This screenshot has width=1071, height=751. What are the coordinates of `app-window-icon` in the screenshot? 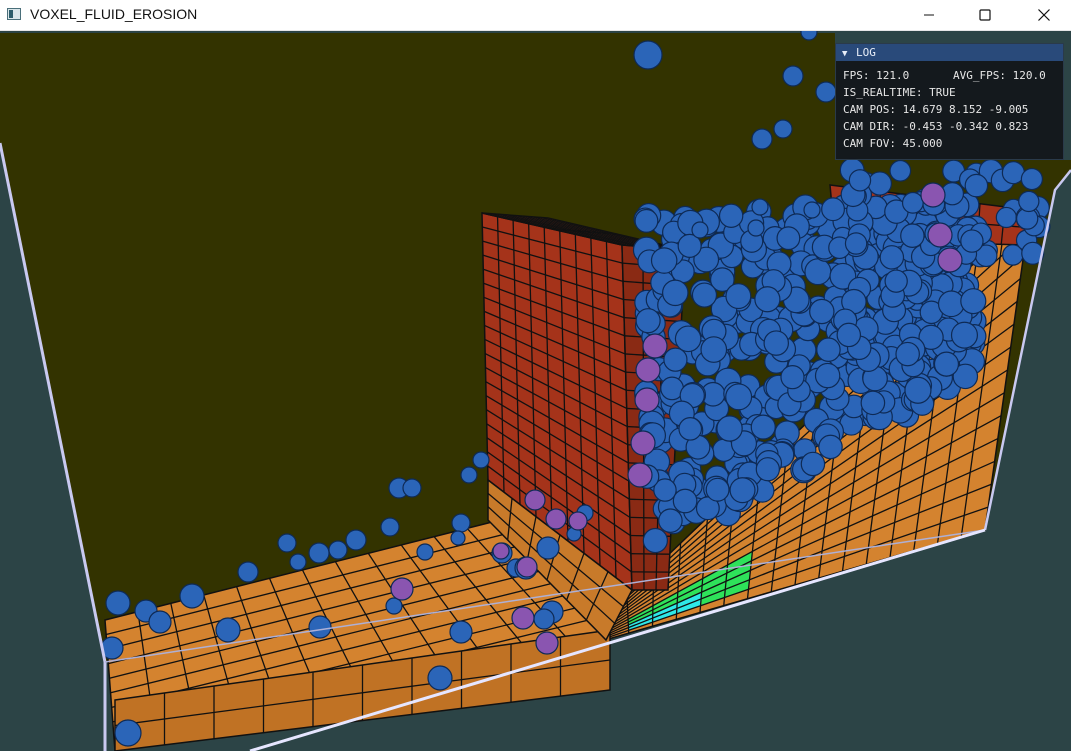 It's located at (14, 14).